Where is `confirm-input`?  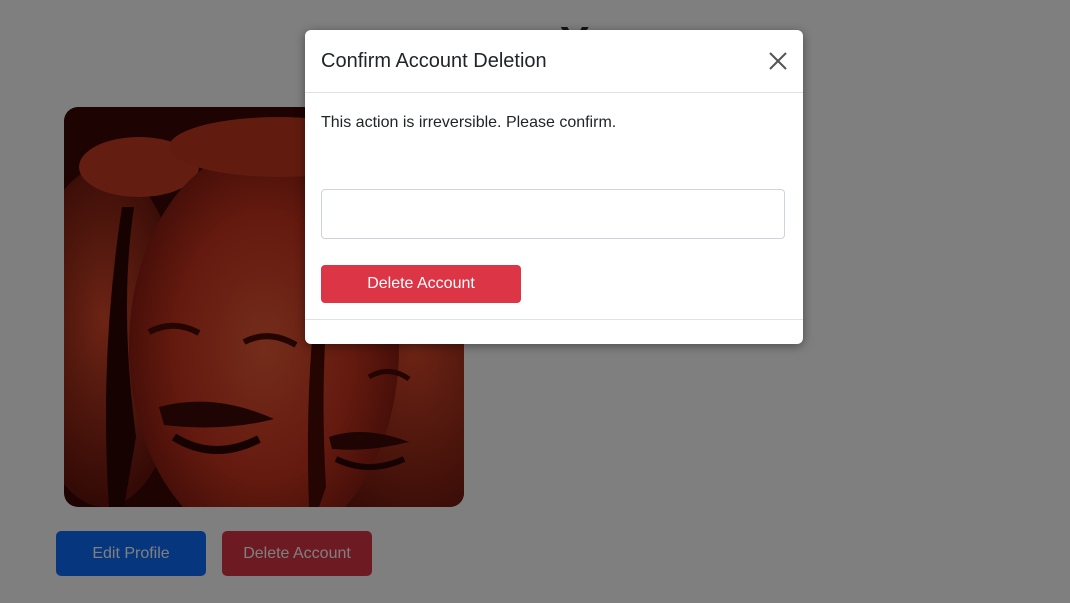 confirm-input is located at coordinates (553, 214).